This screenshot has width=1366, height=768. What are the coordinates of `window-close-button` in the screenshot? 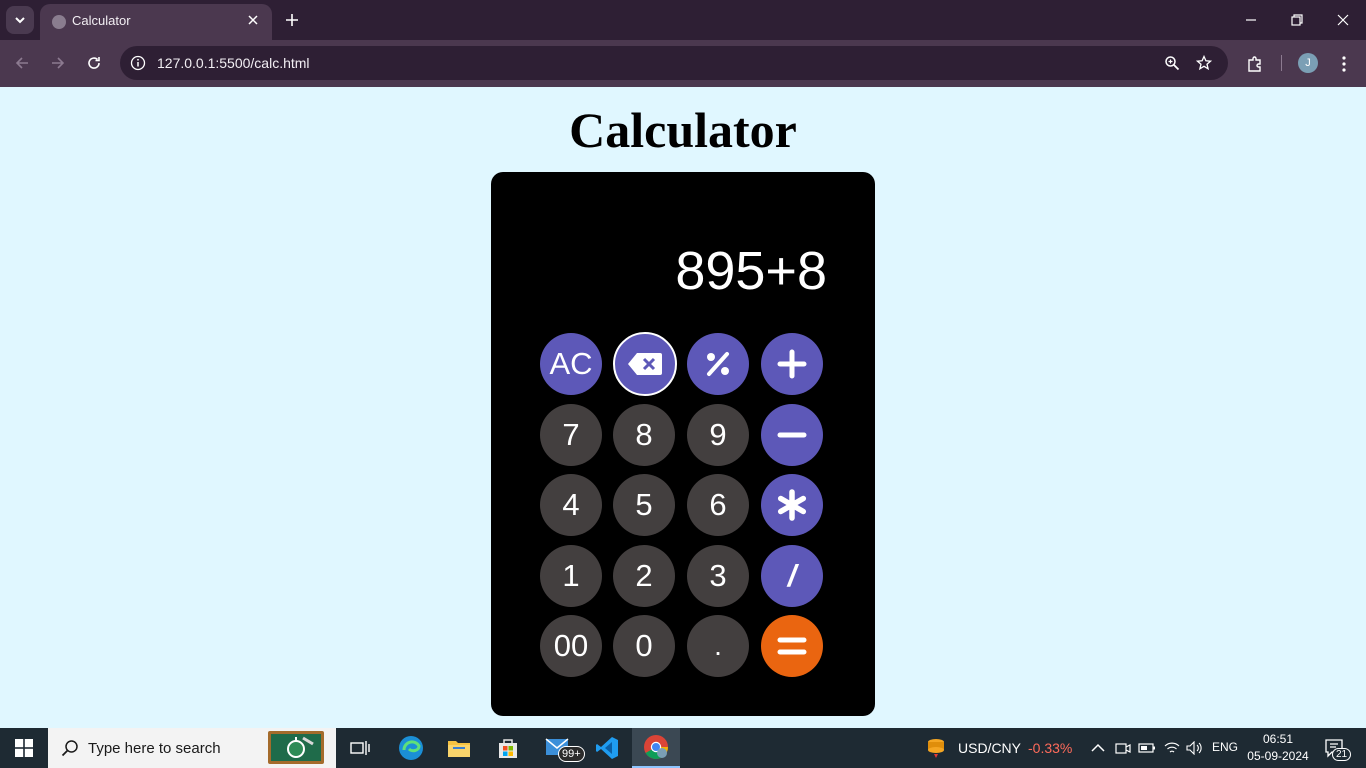 It's located at (1343, 20).